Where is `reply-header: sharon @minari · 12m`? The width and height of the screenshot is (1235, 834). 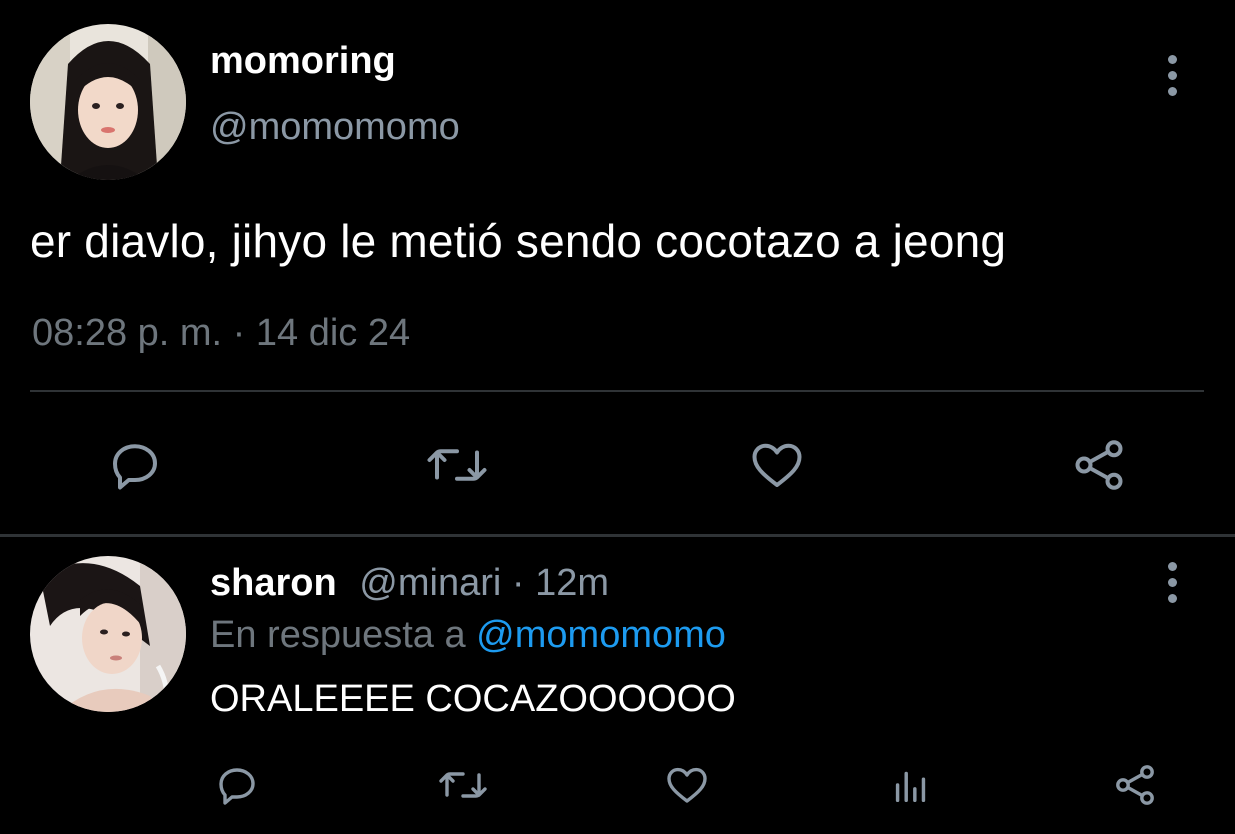 reply-header: sharon @minari · 12m is located at coordinates (409, 583).